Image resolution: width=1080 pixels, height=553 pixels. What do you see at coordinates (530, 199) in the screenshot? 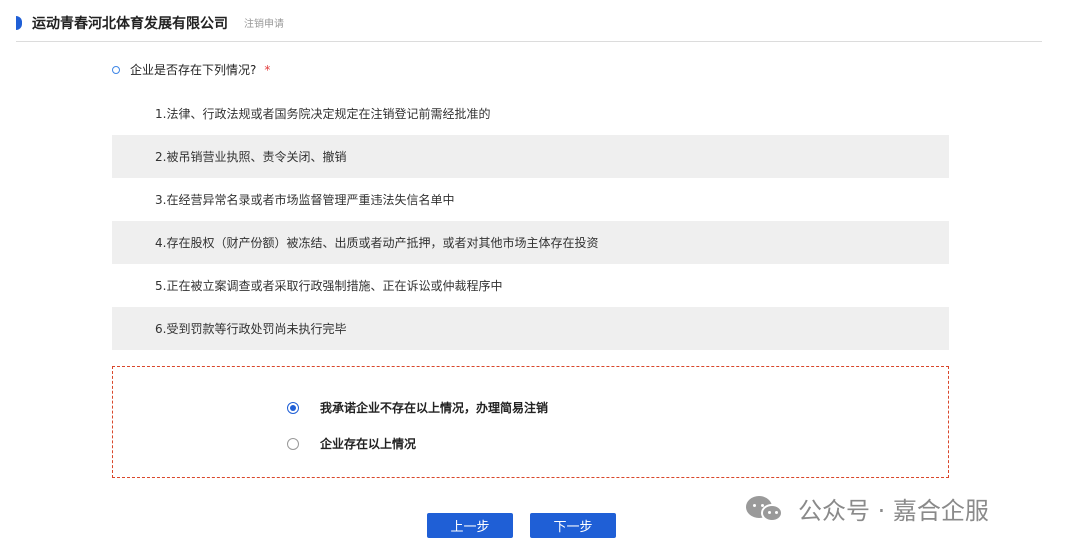
I see `list-item: 3.在经营异常名录或者市场监督管理严重违法失信名单中` at bounding box center [530, 199].